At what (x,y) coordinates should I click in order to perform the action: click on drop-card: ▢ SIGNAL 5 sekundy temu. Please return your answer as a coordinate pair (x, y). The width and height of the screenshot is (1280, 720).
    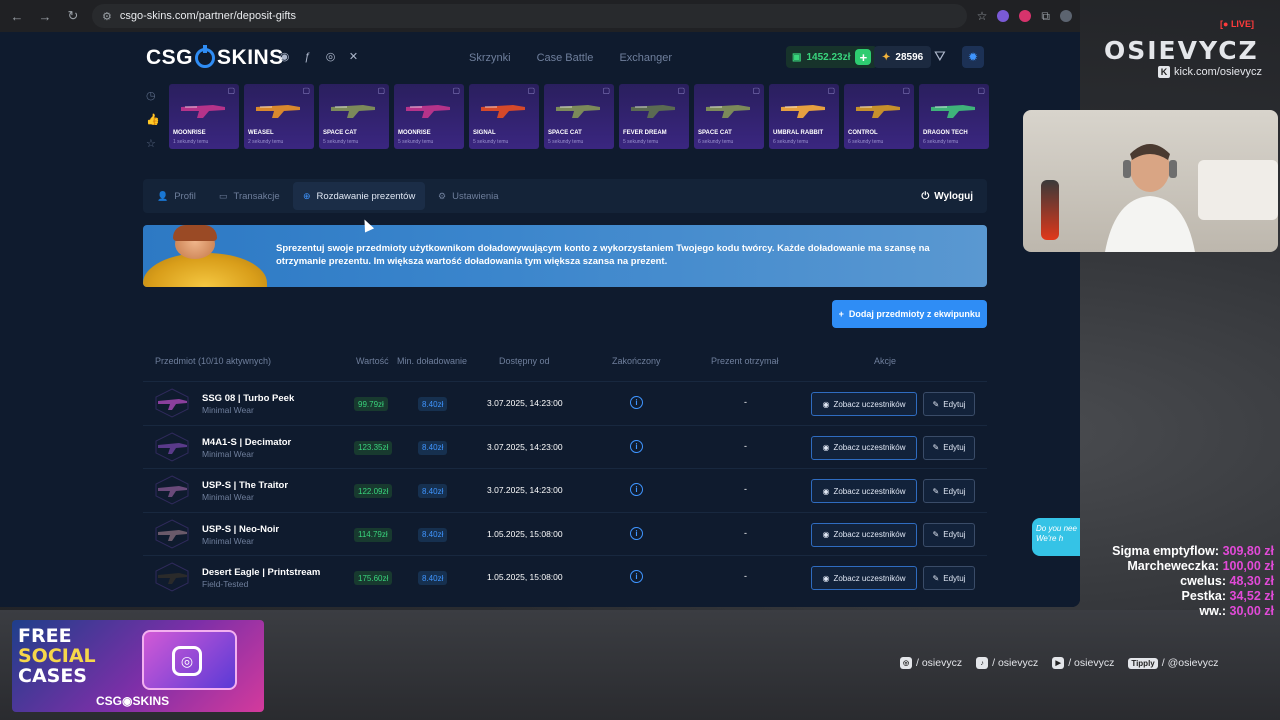
    Looking at the image, I should click on (504, 116).